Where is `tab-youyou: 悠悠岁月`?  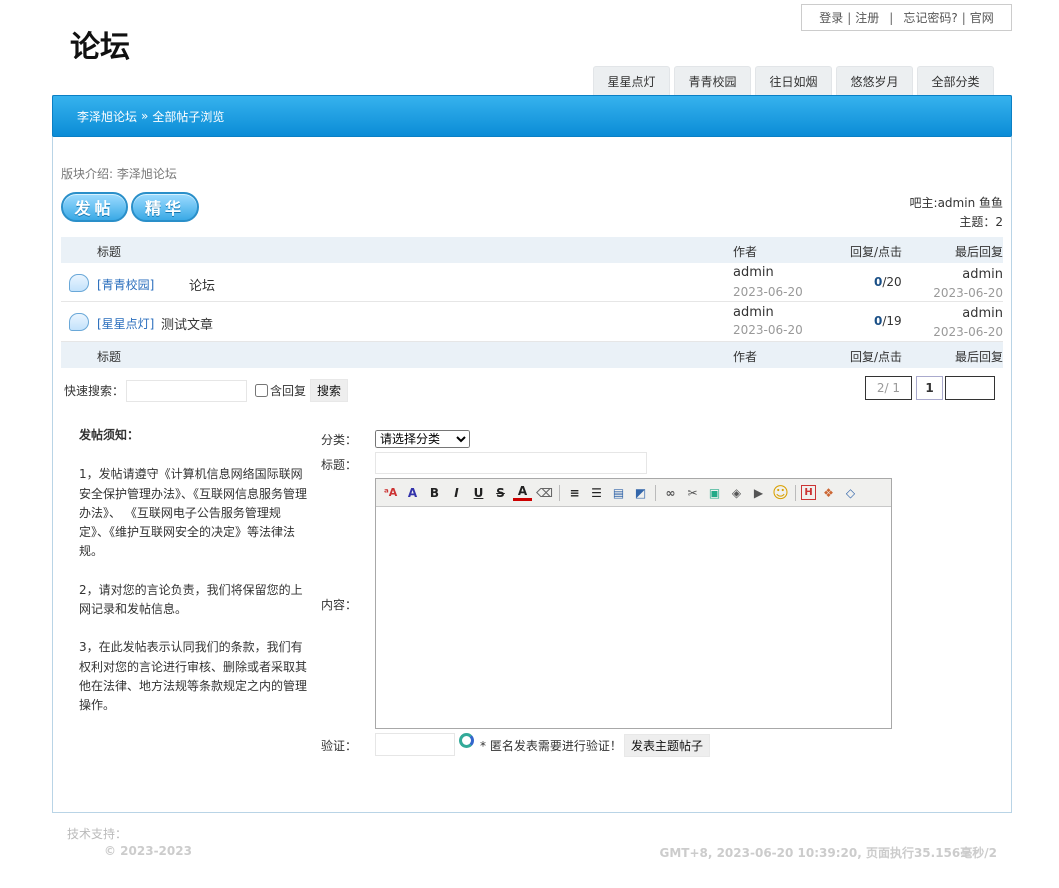 tab-youyou: 悠悠岁月 is located at coordinates (874, 81).